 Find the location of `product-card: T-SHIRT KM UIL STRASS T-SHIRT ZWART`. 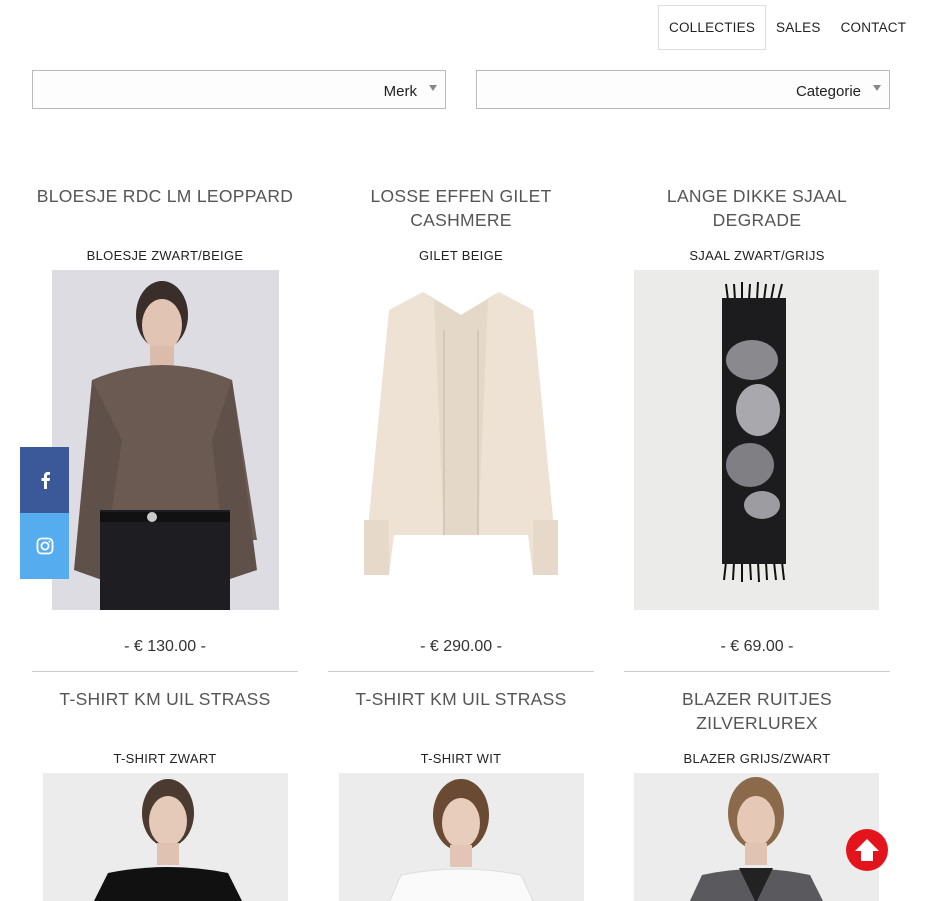

product-card: T-SHIRT KM UIL STRASS T-SHIRT ZWART is located at coordinates (165, 794).